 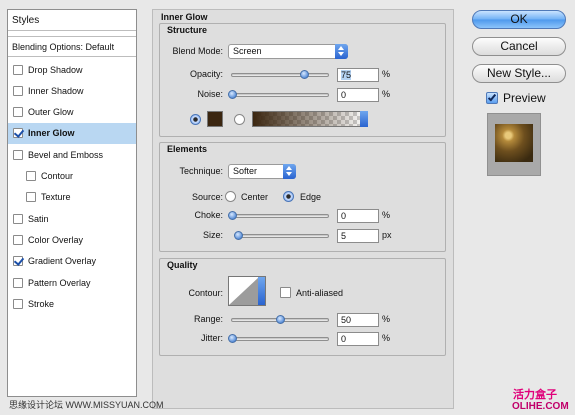 What do you see at coordinates (386, 338) in the screenshot?
I see `jitter-unit: %` at bounding box center [386, 338].